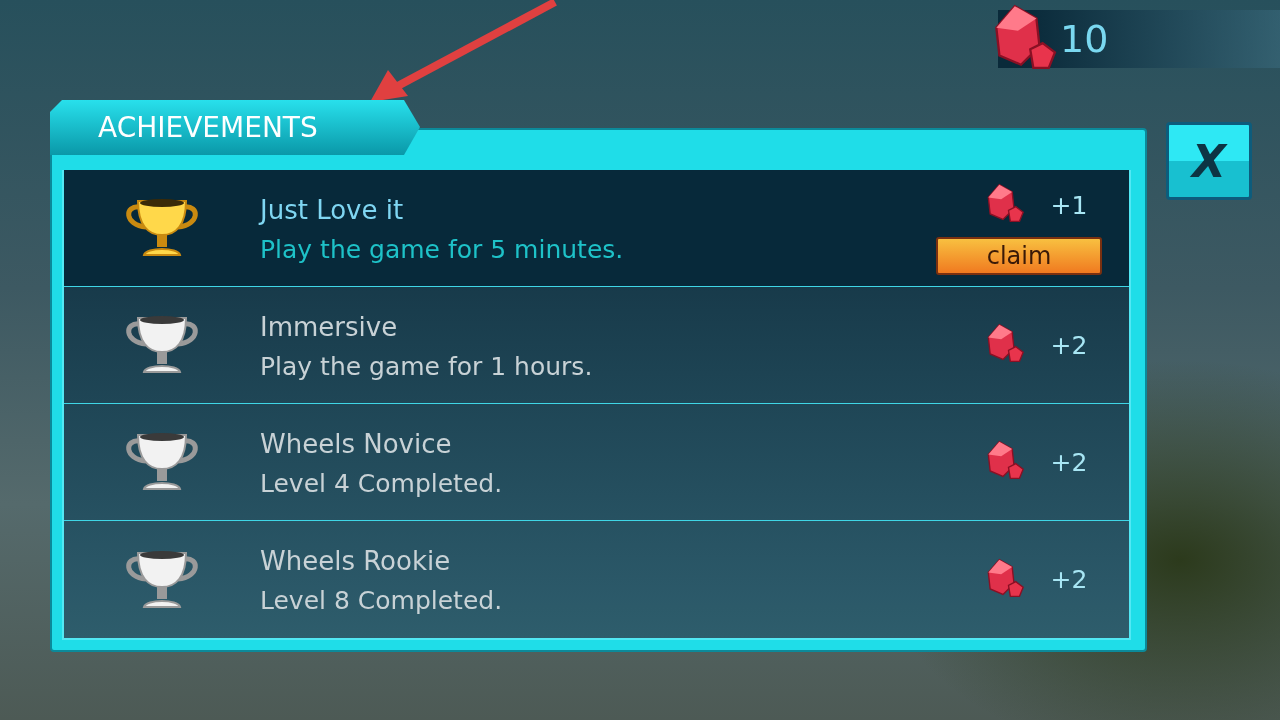 This screenshot has width=1280, height=720. What do you see at coordinates (332, 209) in the screenshot?
I see `achievement-title: Just Love it` at bounding box center [332, 209].